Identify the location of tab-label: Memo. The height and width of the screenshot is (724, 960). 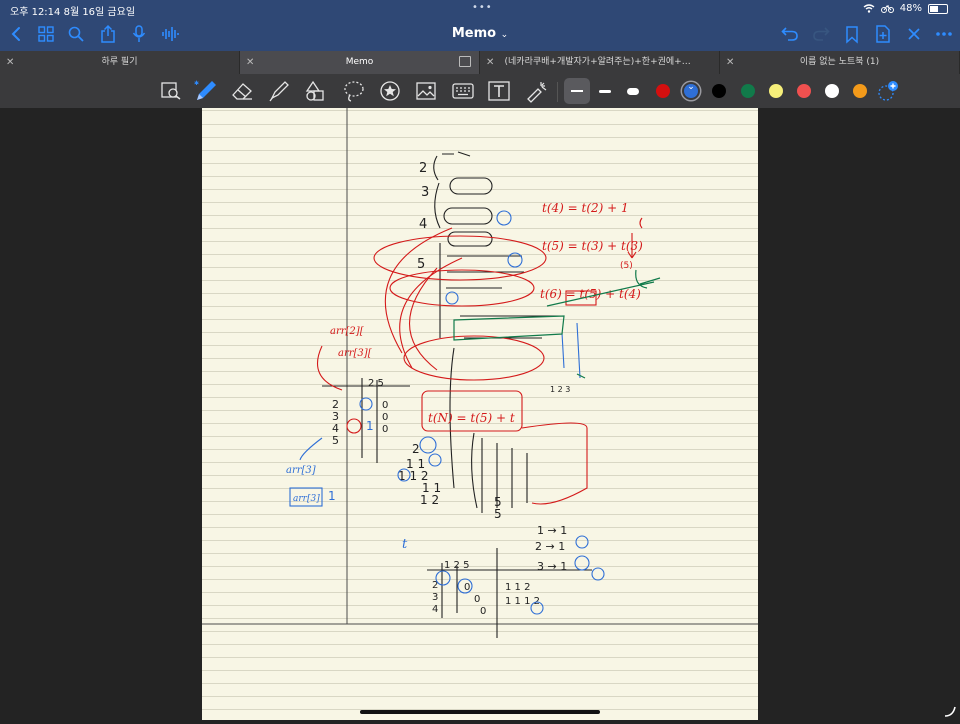
(359, 62).